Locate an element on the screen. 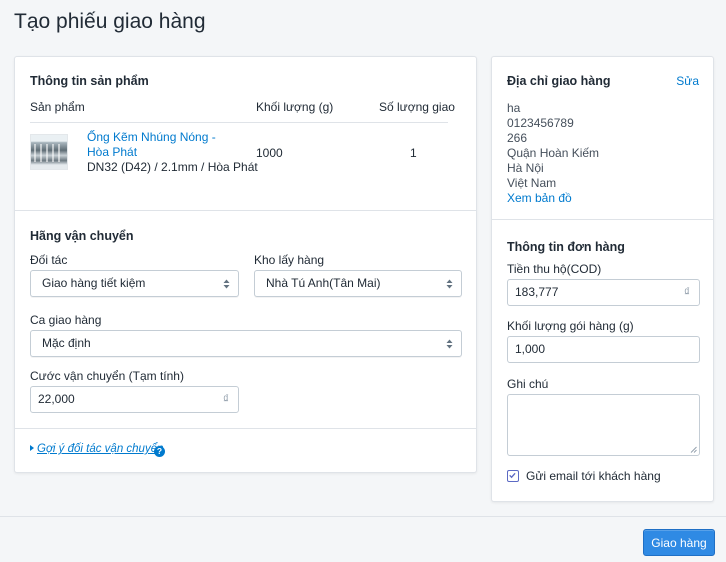 This screenshot has height=562, width=726. package-weight-label: Khối lượng gói hàng (g) is located at coordinates (570, 326).